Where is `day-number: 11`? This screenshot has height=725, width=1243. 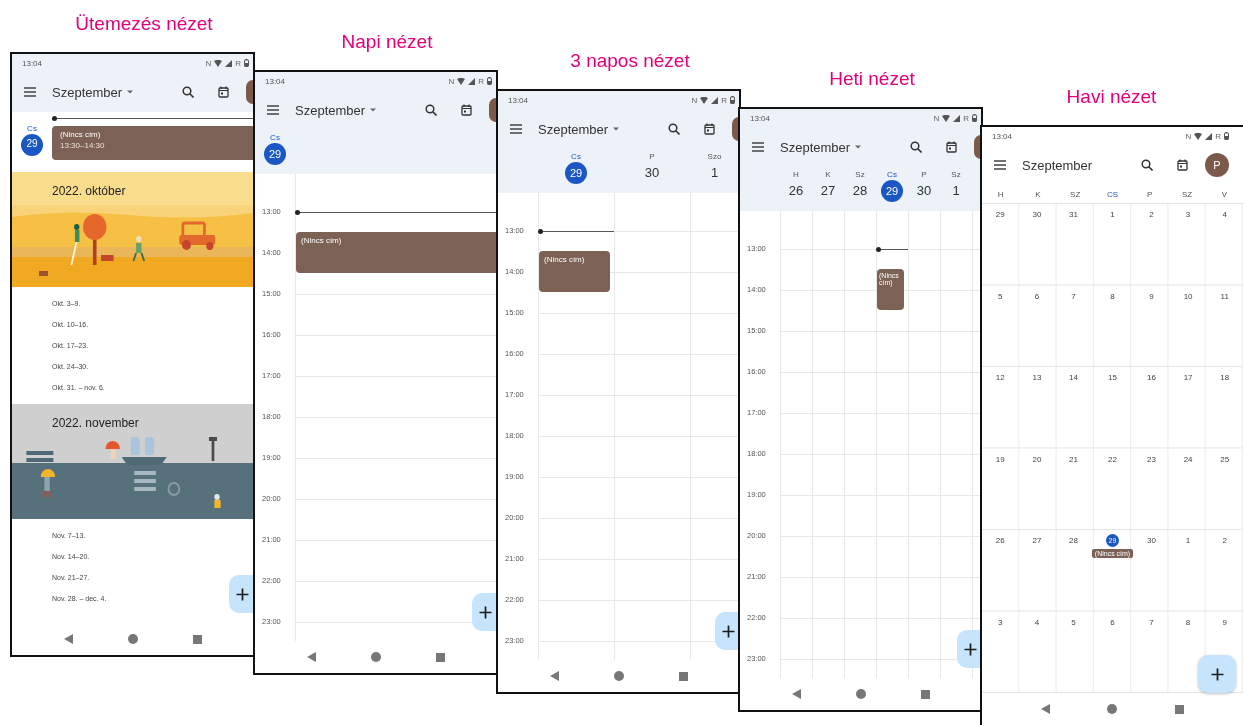
day-number: 11 is located at coordinates (1224, 296).